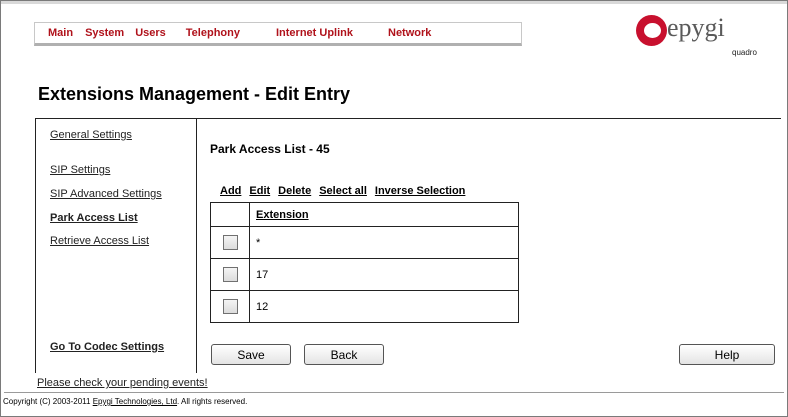  I want to click on copyright-suffix: . All rights reserved., so click(212, 401).